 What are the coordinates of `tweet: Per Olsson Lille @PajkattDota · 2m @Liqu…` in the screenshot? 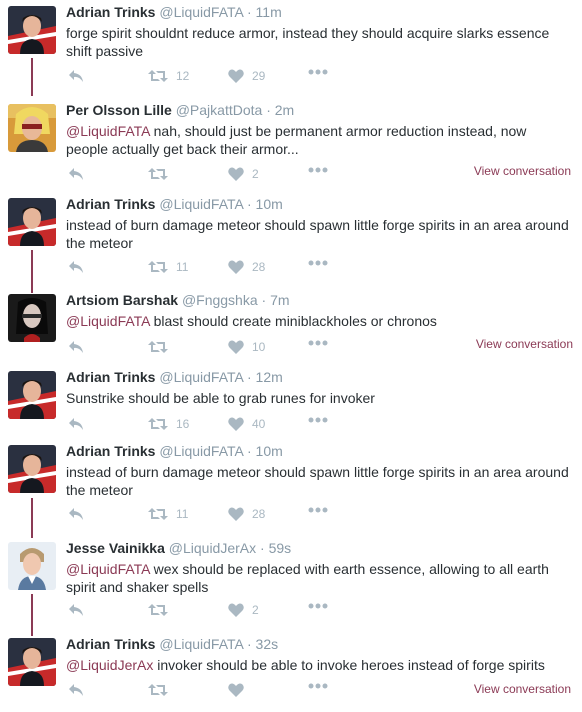 It's located at (291, 145).